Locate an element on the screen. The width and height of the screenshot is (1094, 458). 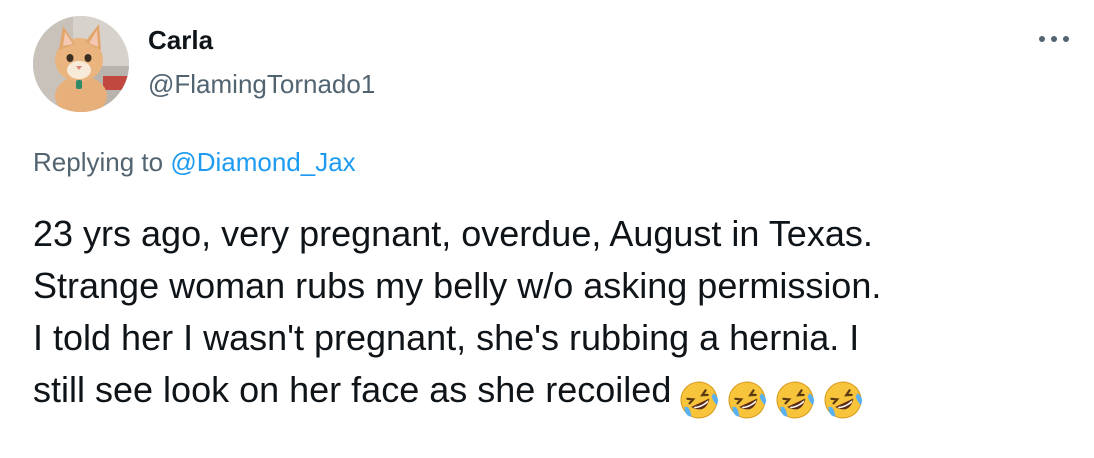
cat-avatar-image is located at coordinates (81, 64).